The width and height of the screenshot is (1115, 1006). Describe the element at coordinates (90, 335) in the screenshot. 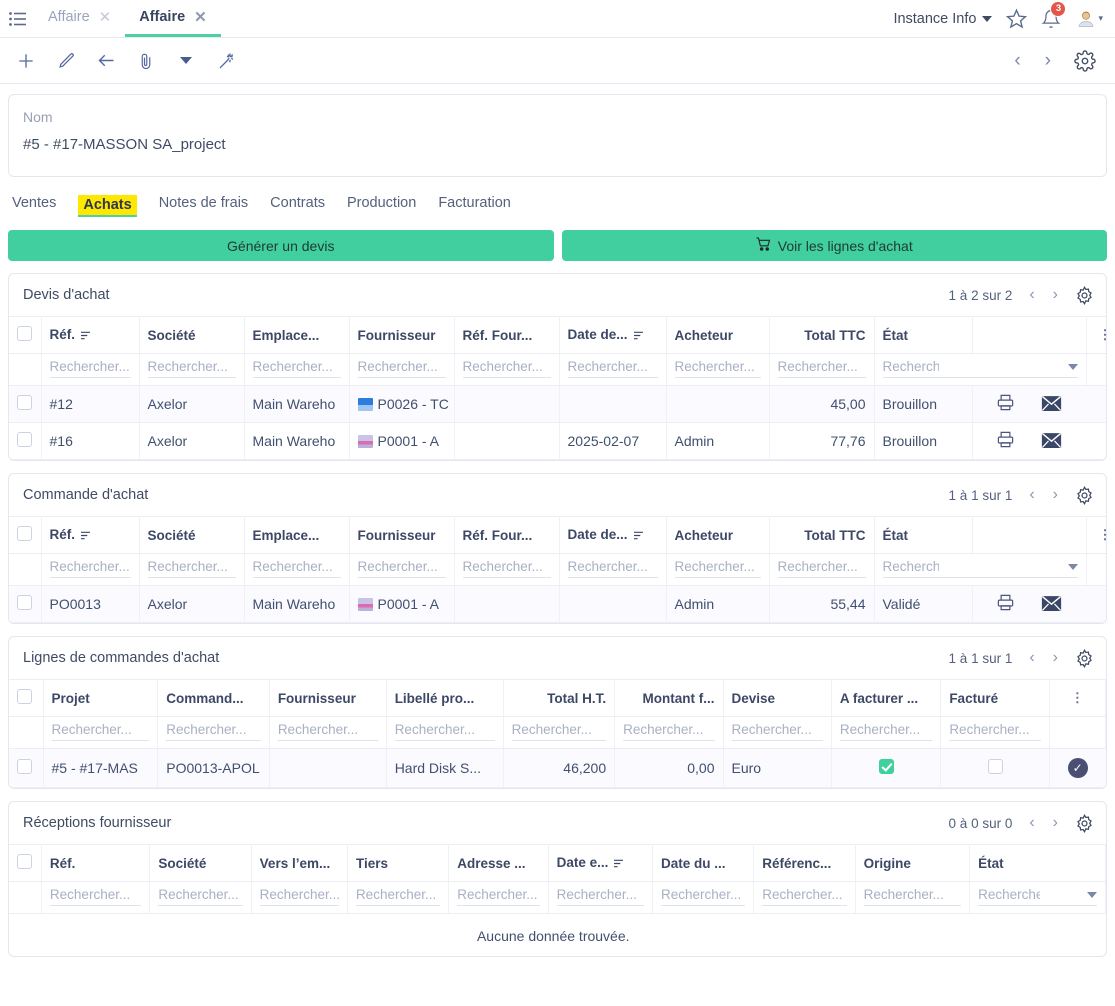

I see `col-ref: Réf.` at that location.